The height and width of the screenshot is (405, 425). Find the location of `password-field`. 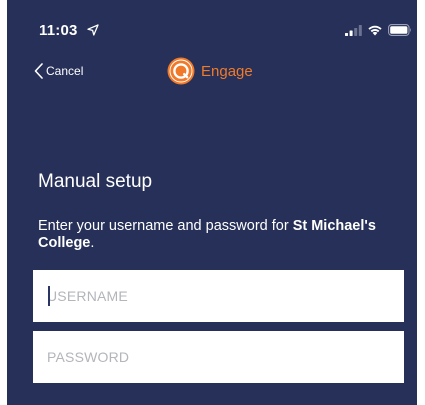

password-field is located at coordinates (218, 357).